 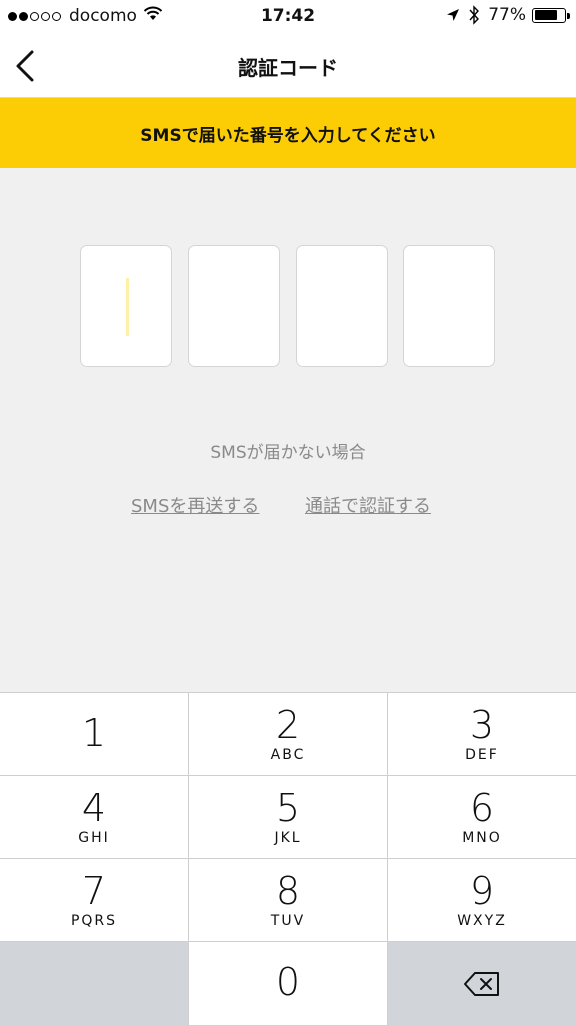 I want to click on key-6: 6 MNO, so click(x=482, y=817).